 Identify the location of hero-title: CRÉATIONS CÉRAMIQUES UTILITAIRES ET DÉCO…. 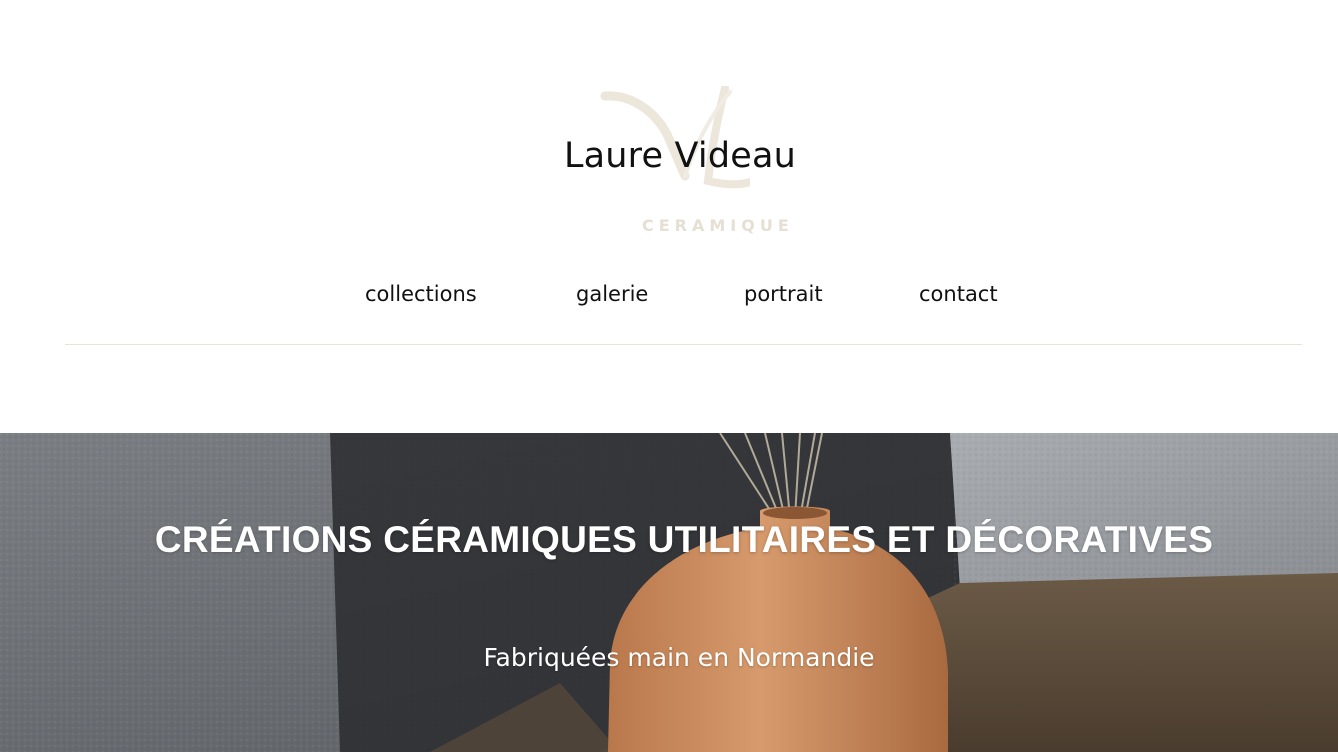
(684, 539).